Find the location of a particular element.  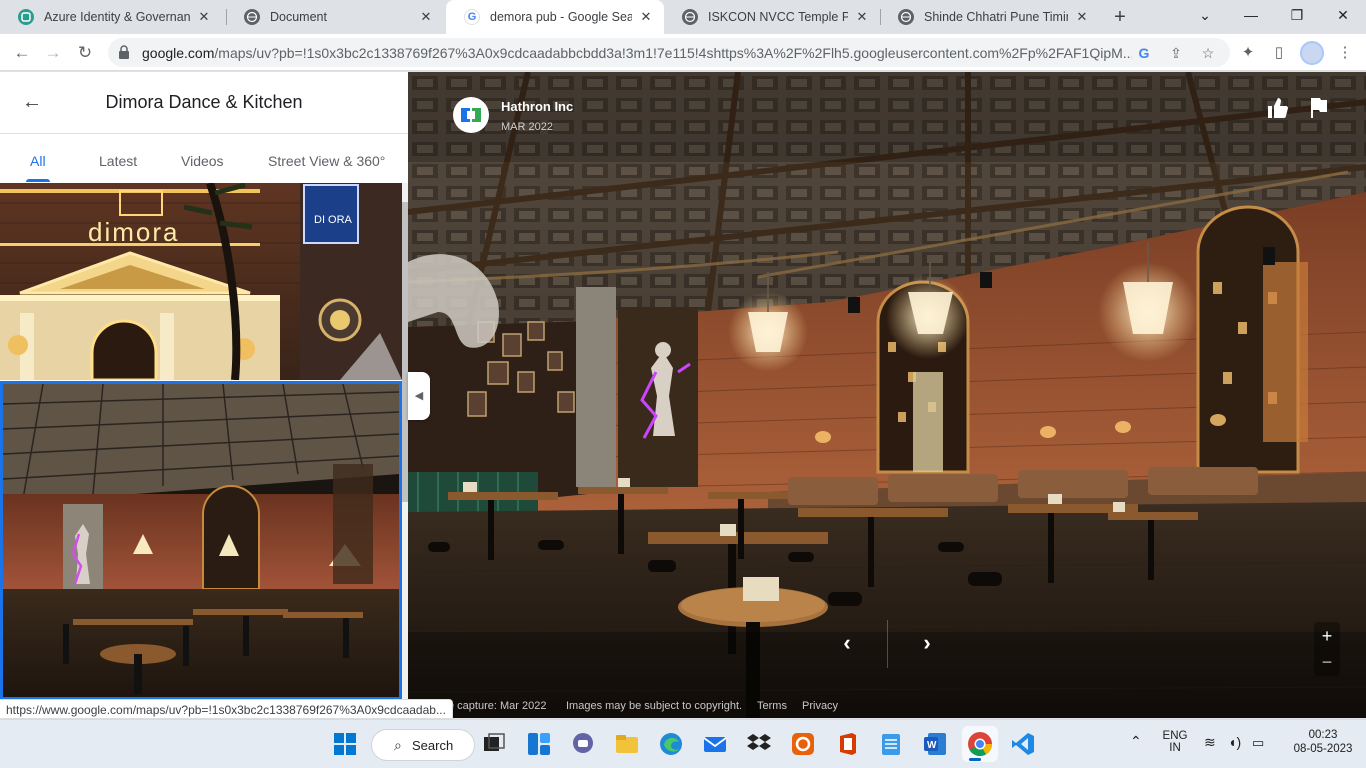

next-photo-chevron-icon: › is located at coordinates (927, 643).